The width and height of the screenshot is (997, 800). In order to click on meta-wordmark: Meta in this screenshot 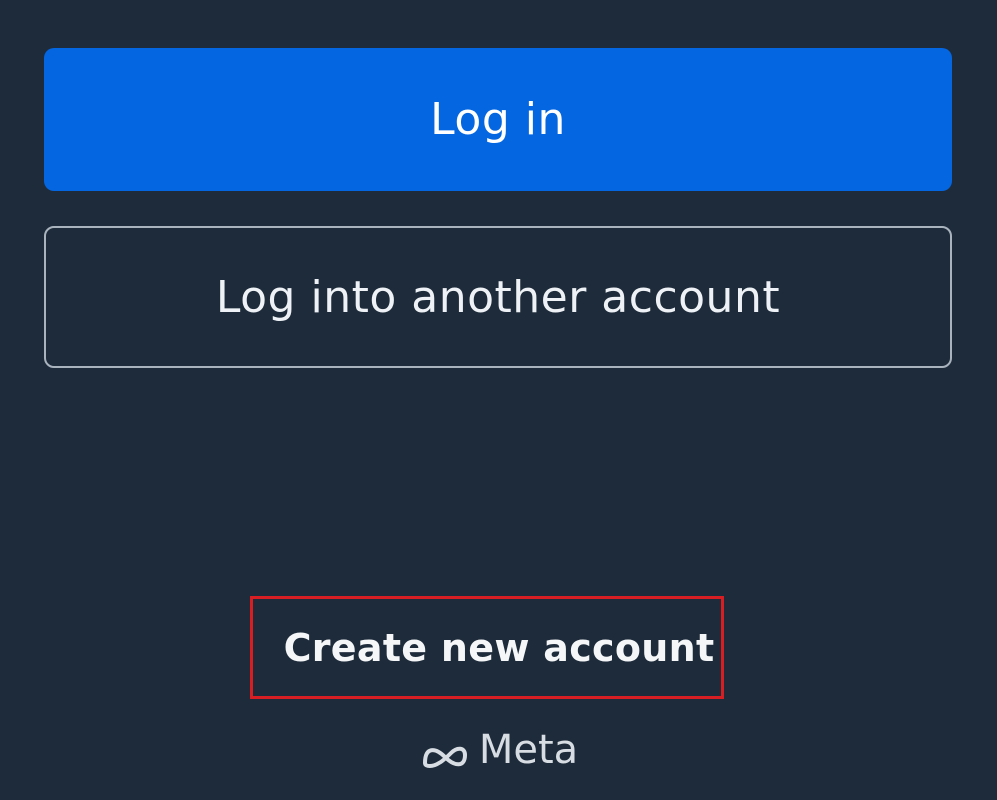, I will do `click(528, 750)`.